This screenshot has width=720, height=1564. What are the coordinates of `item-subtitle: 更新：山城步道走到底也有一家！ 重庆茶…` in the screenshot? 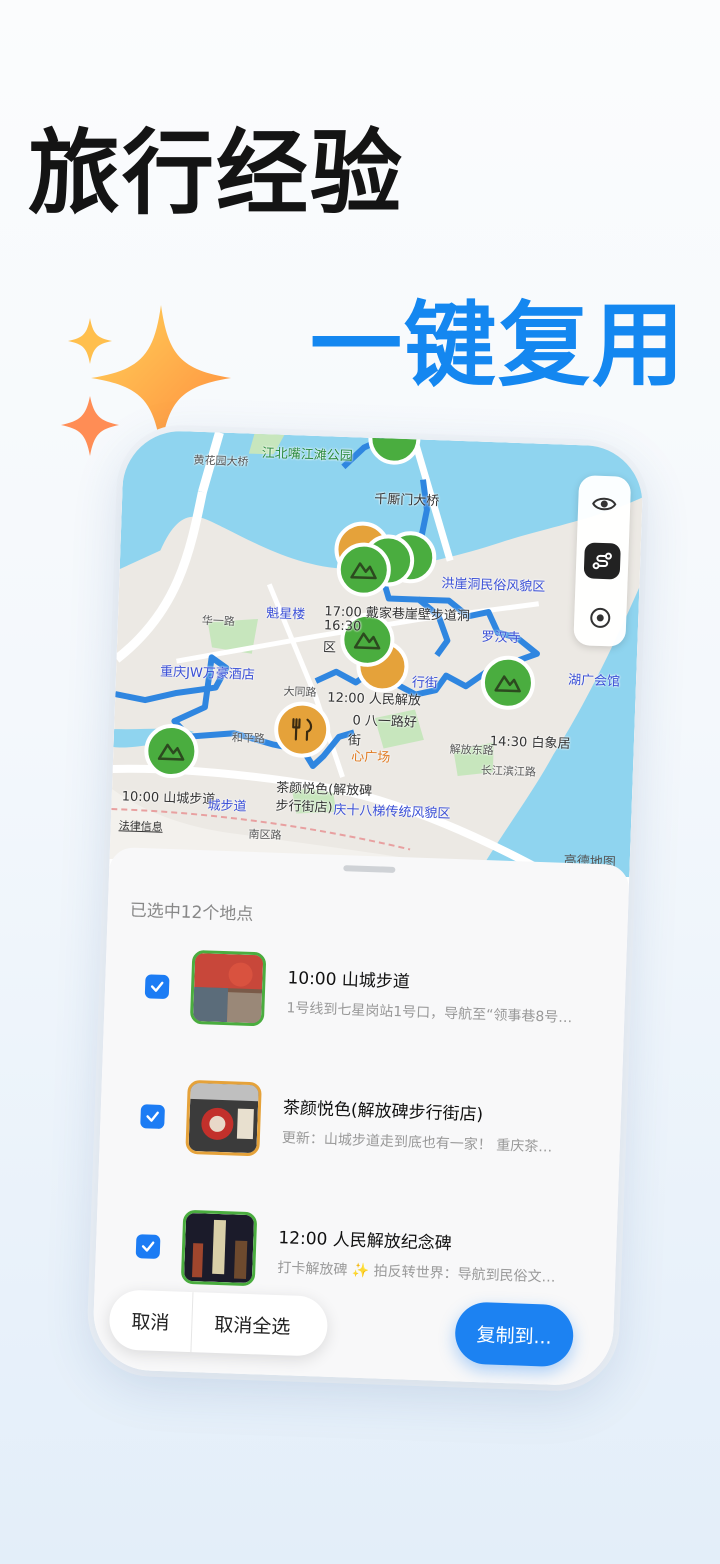 It's located at (417, 1143).